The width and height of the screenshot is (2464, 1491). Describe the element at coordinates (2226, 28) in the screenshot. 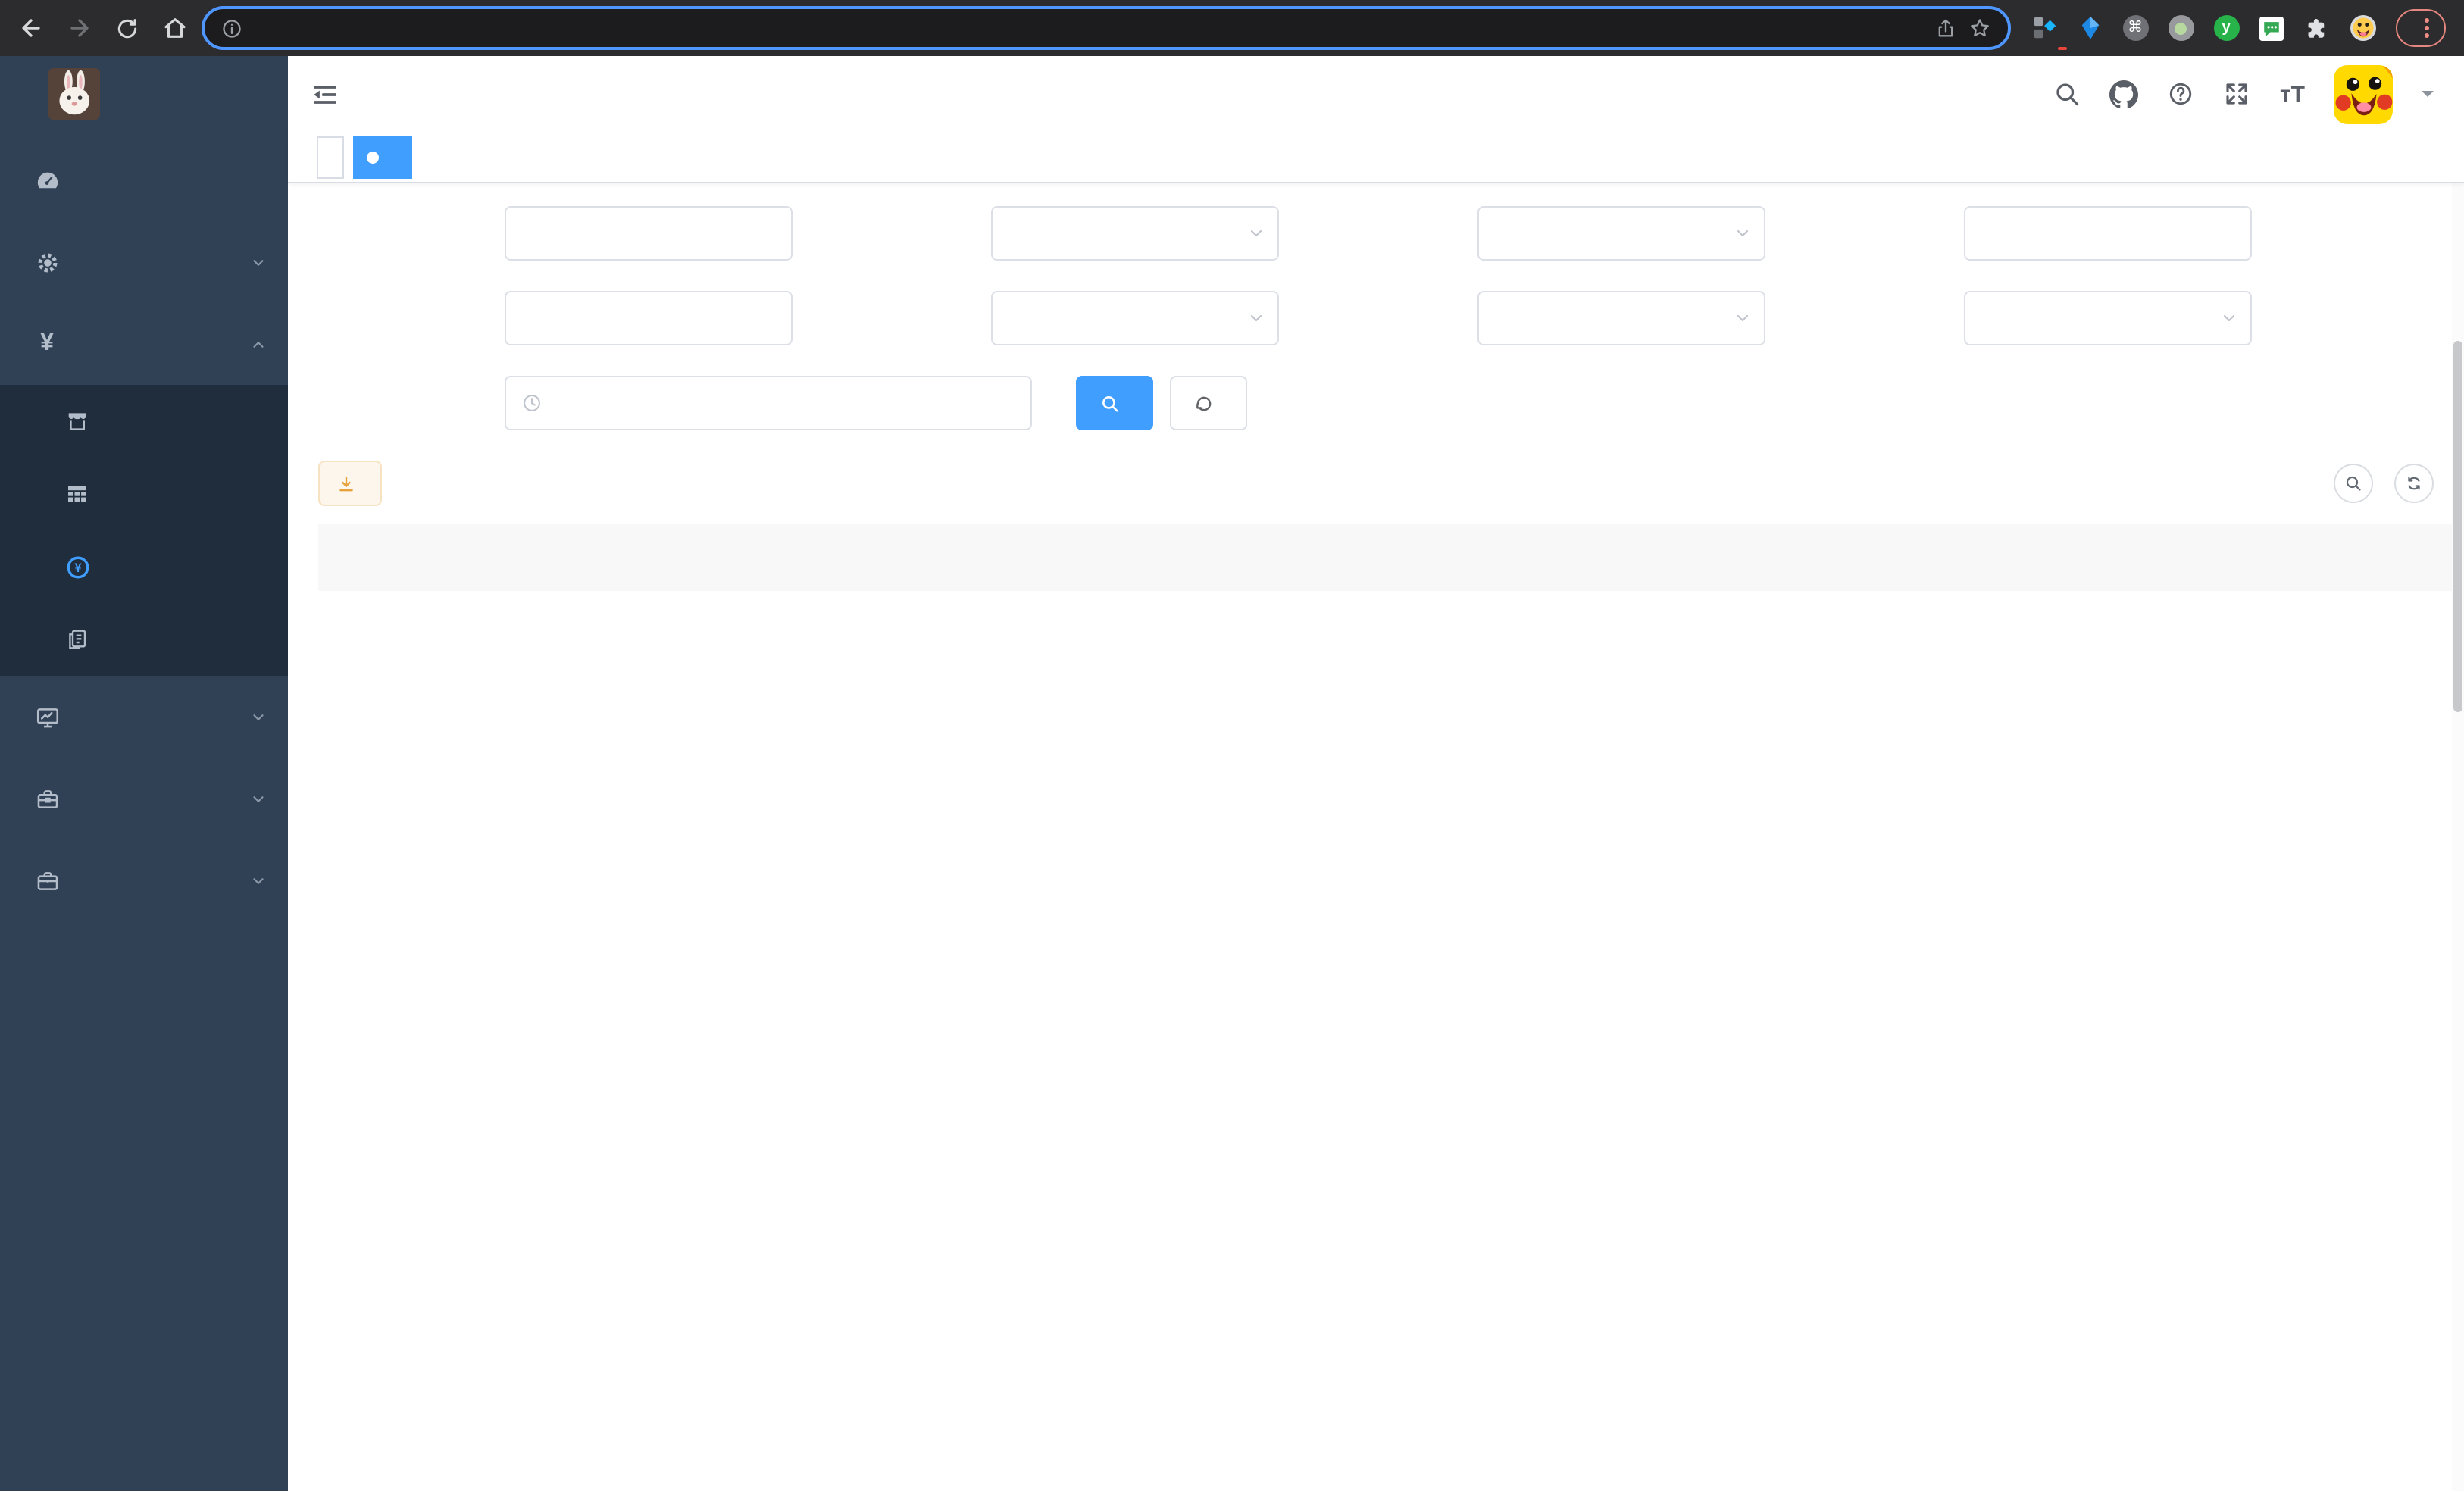

I see `extension-icon-y-green: y` at that location.